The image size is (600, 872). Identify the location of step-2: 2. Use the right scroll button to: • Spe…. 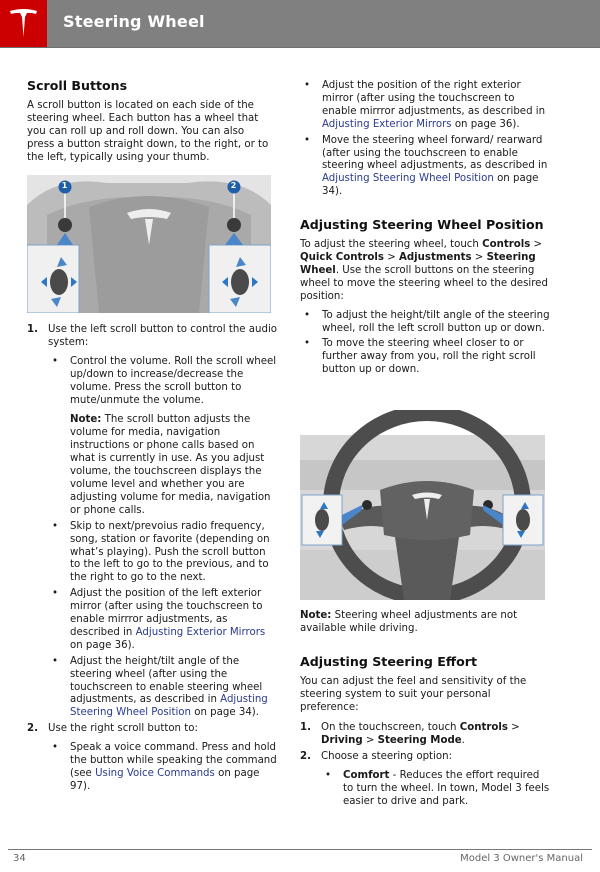
(152, 758).